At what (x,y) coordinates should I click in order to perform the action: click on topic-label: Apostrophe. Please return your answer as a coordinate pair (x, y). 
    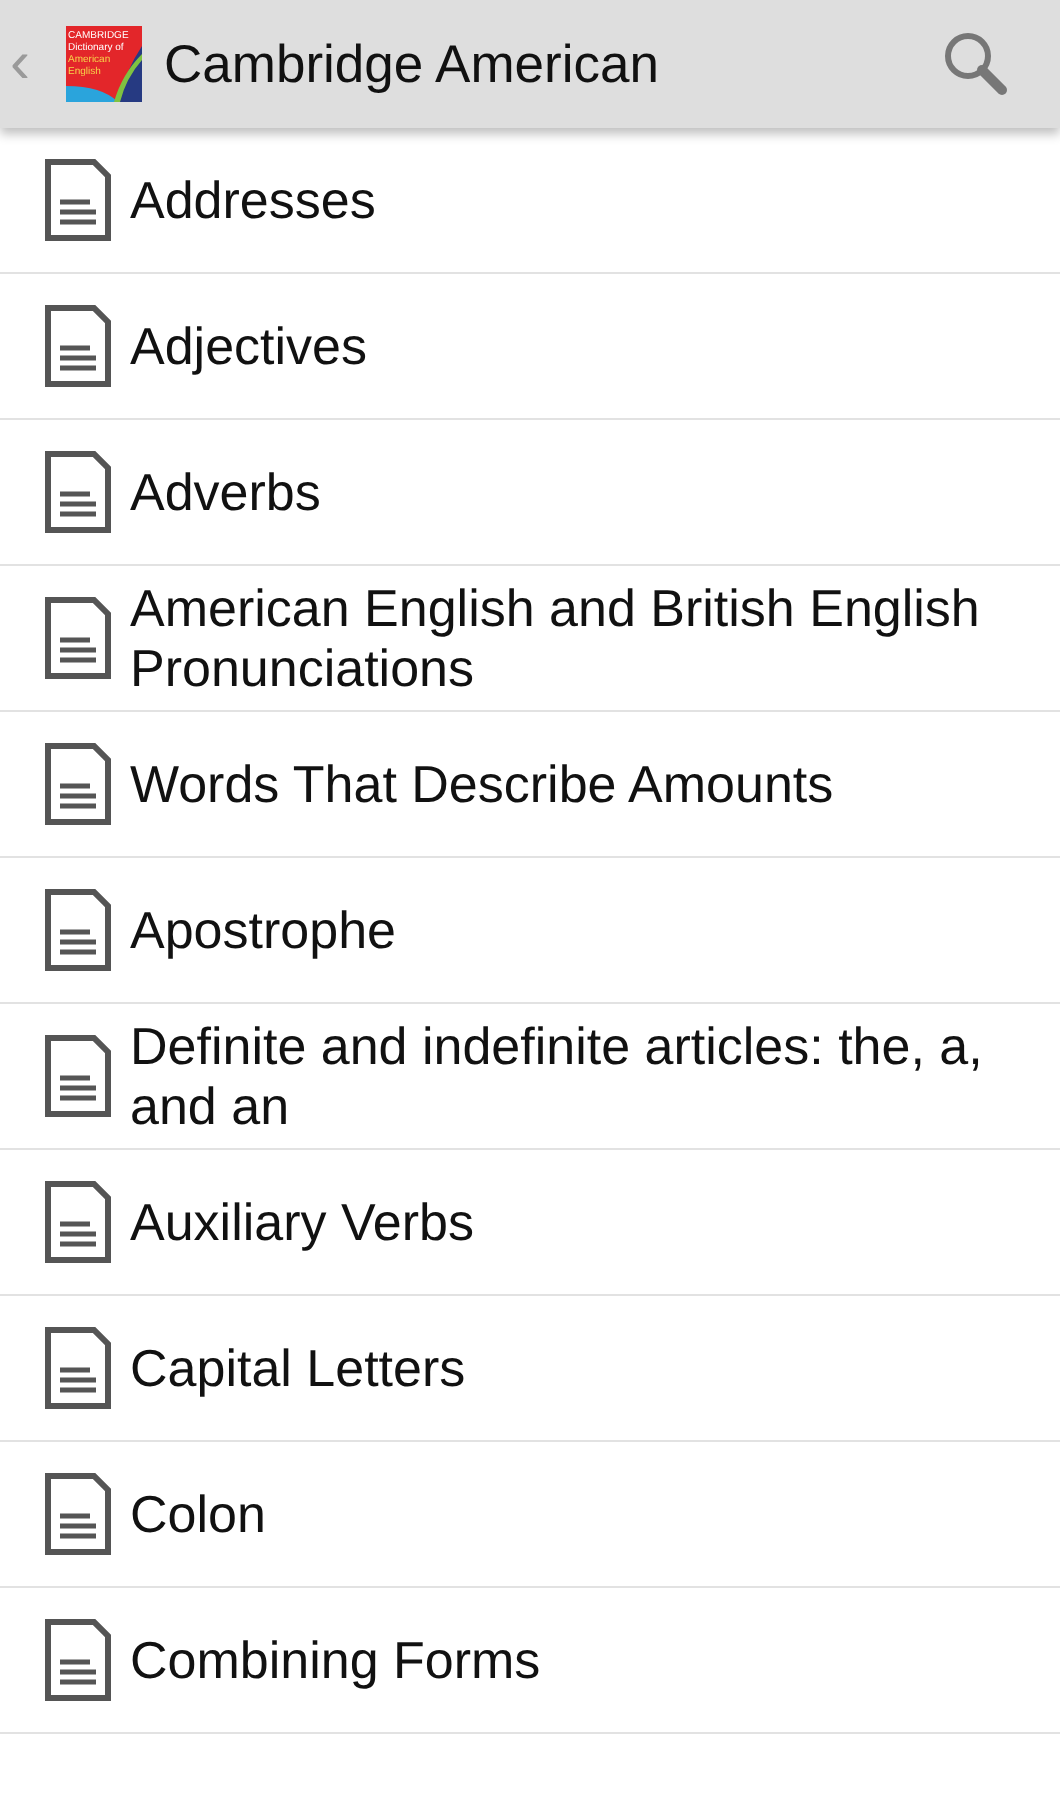
    Looking at the image, I should click on (264, 930).